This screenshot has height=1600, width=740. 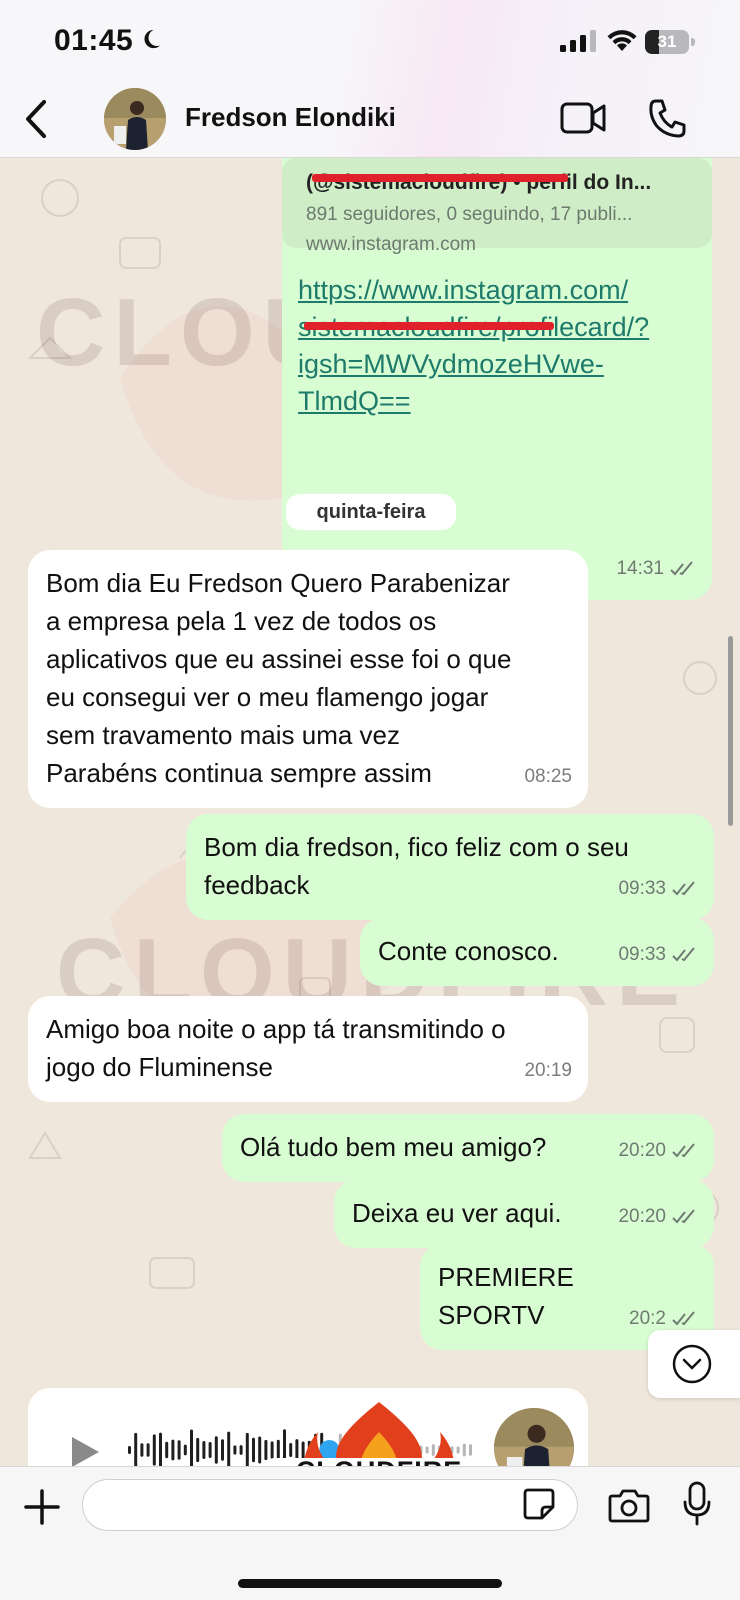 What do you see at coordinates (416, 847) in the screenshot?
I see `message-text-line: Bom dia fredson, fico feliz com o seu` at bounding box center [416, 847].